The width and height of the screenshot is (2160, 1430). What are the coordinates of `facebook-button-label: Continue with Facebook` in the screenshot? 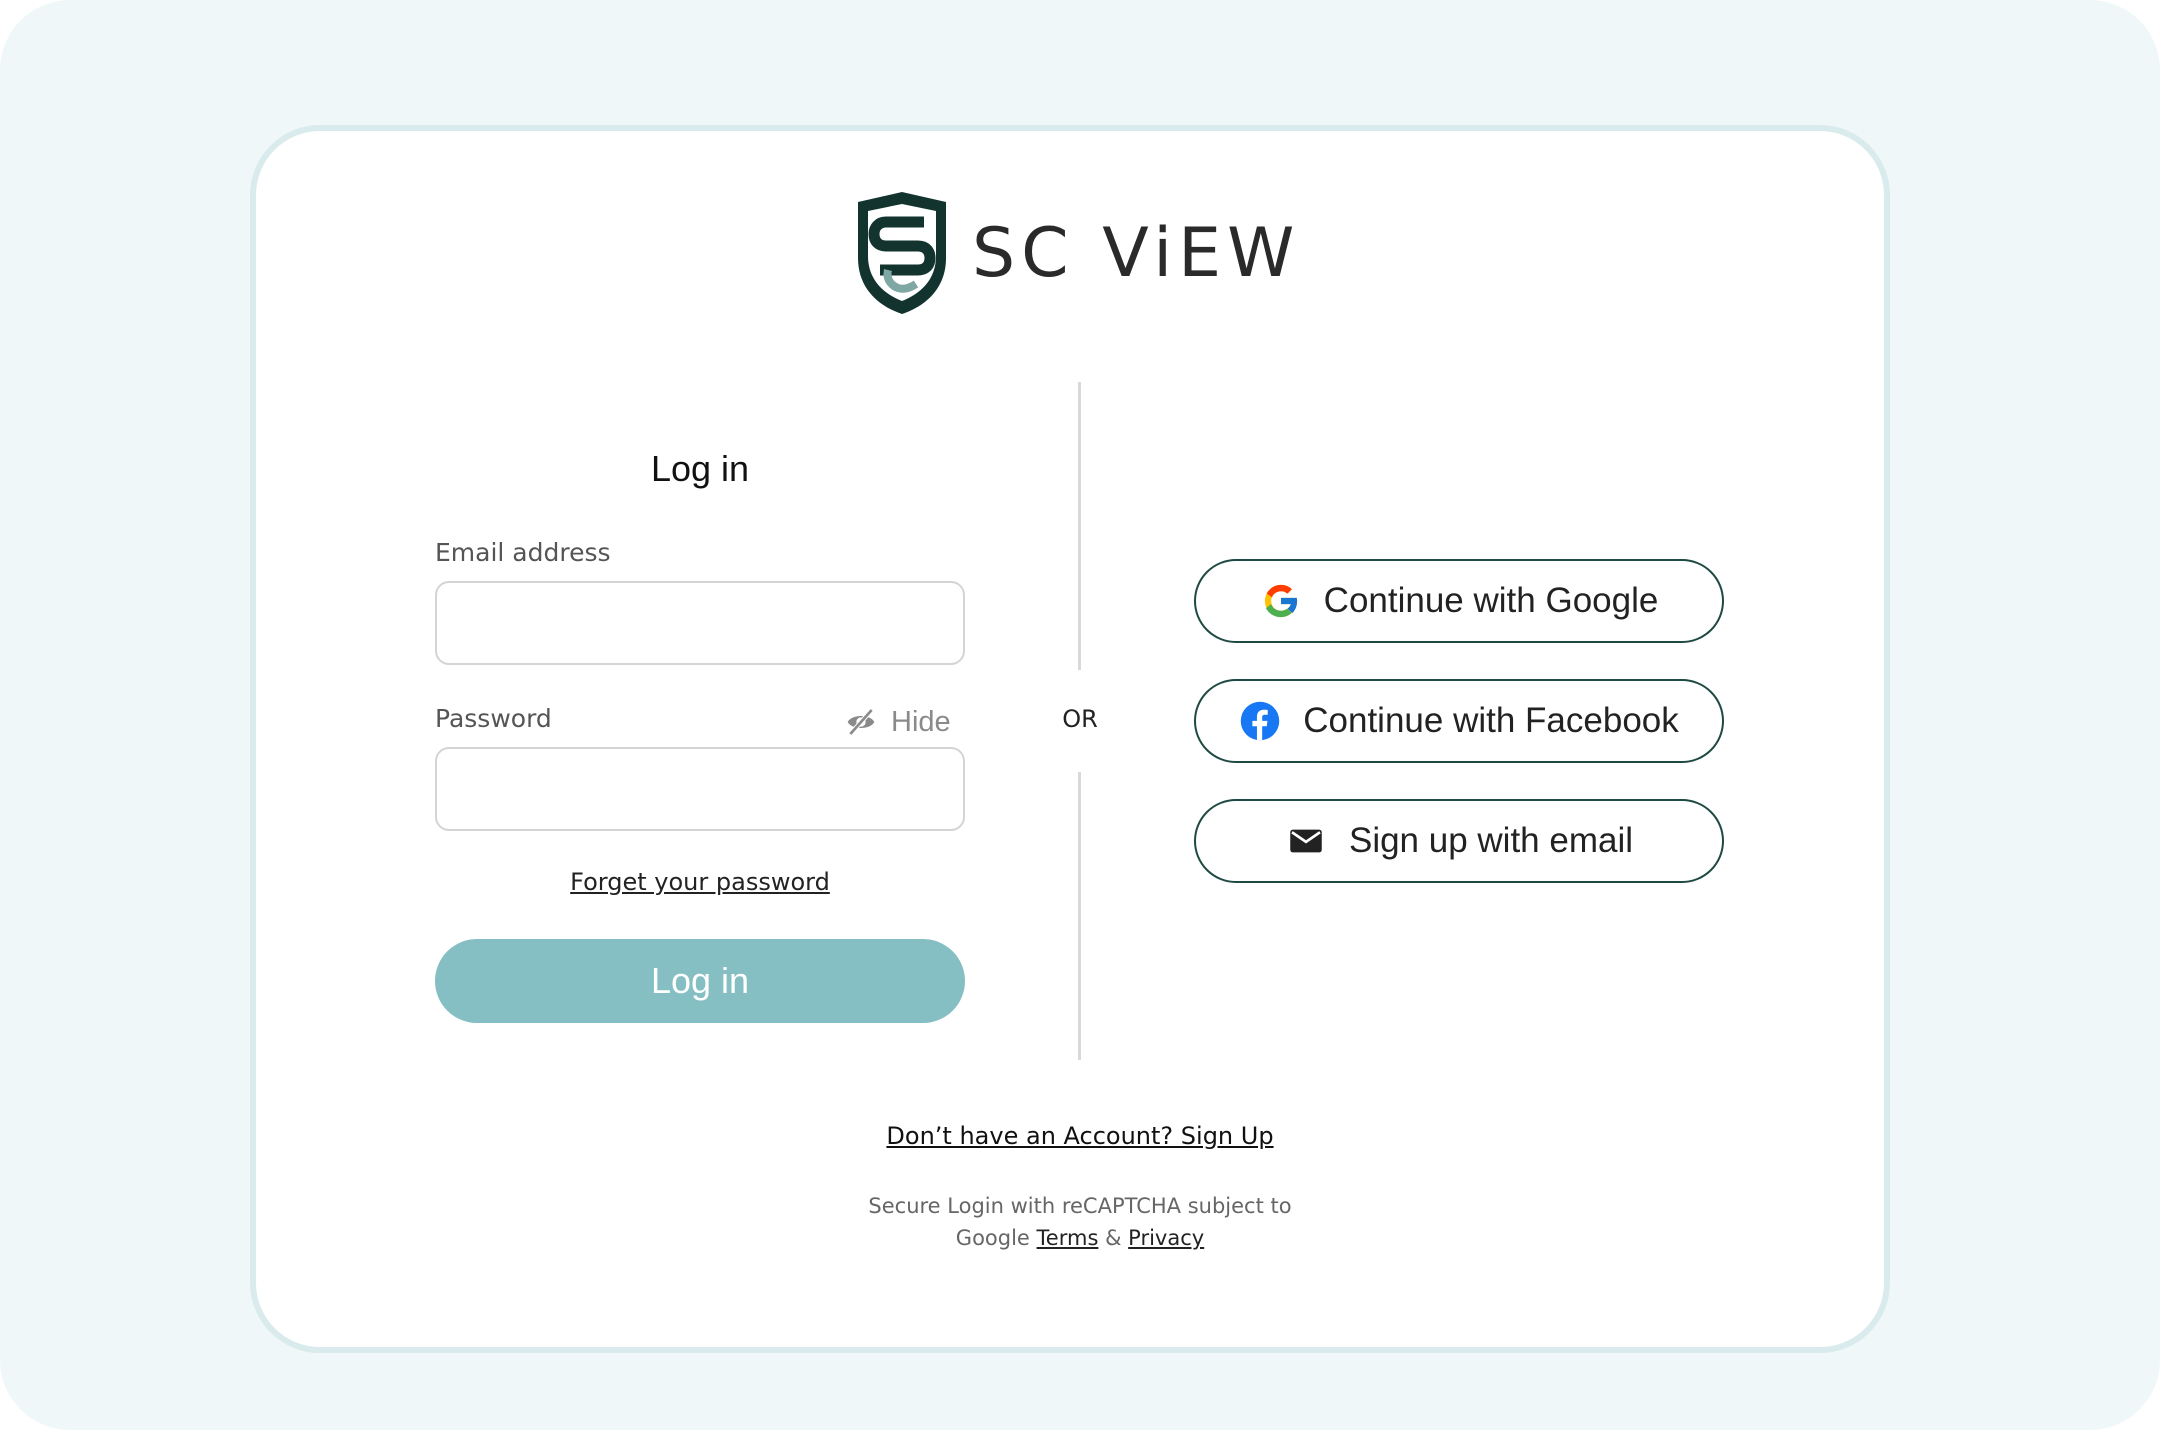 It's located at (1491, 720).